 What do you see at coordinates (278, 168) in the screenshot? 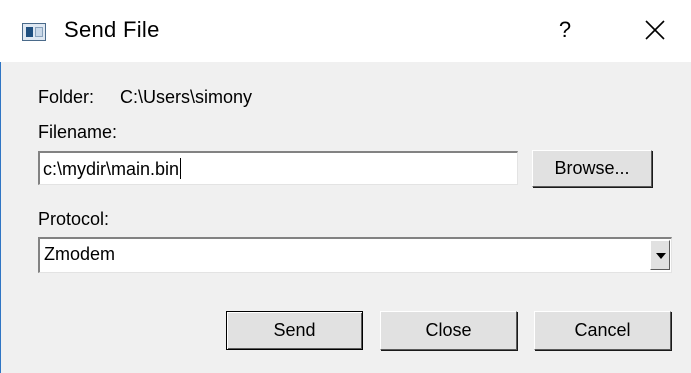
I see `filename-input: c:\mydir\main.bin` at bounding box center [278, 168].